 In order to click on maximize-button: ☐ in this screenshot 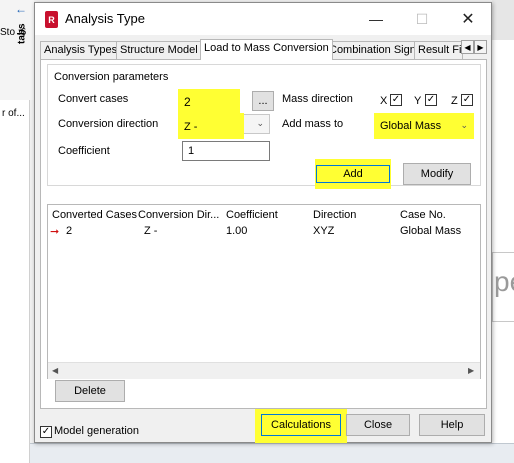, I will do `click(422, 19)`.